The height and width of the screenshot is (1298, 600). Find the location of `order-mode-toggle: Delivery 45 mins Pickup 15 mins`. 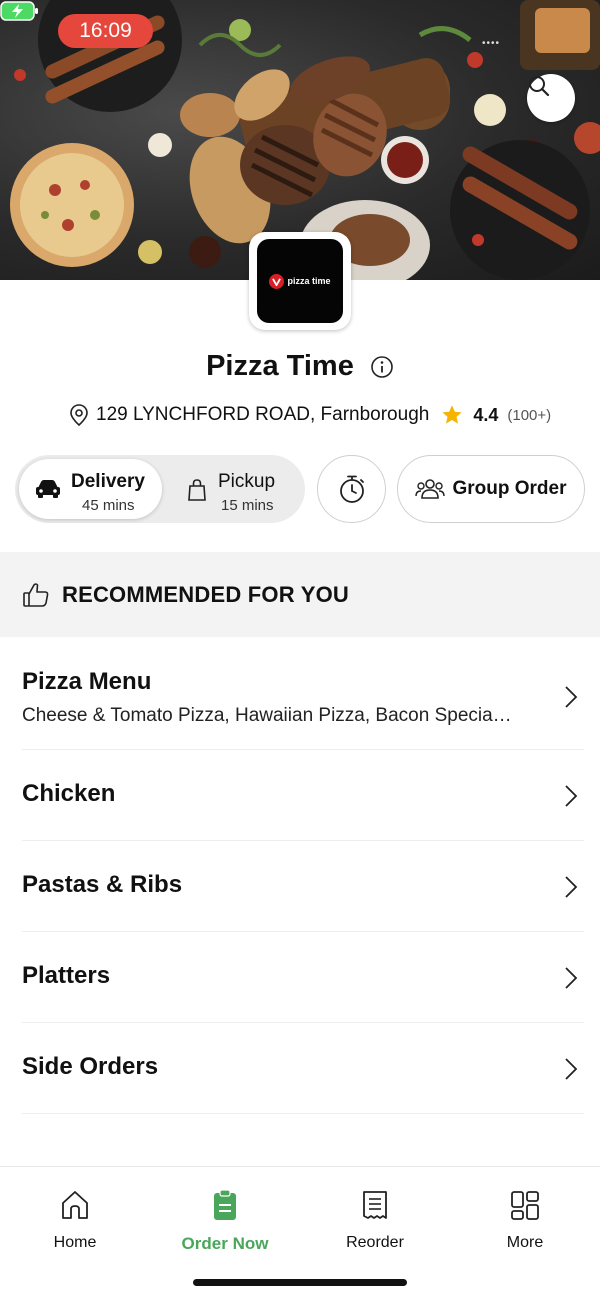

order-mode-toggle: Delivery 45 mins Pickup 15 mins is located at coordinates (160, 489).